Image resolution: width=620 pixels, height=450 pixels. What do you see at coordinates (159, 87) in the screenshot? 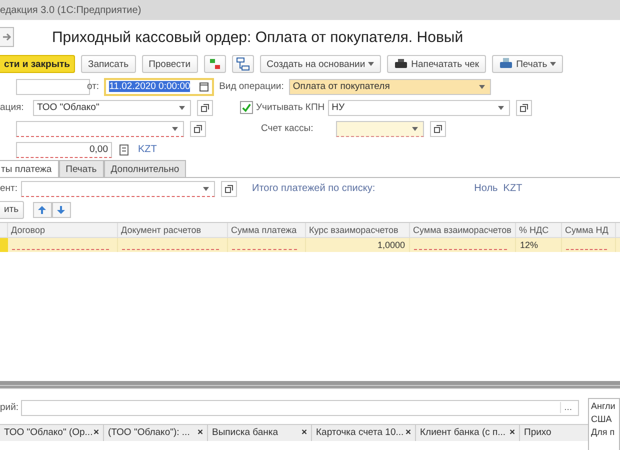
I see `date-field: 11.02.2020 0:00:00` at bounding box center [159, 87].